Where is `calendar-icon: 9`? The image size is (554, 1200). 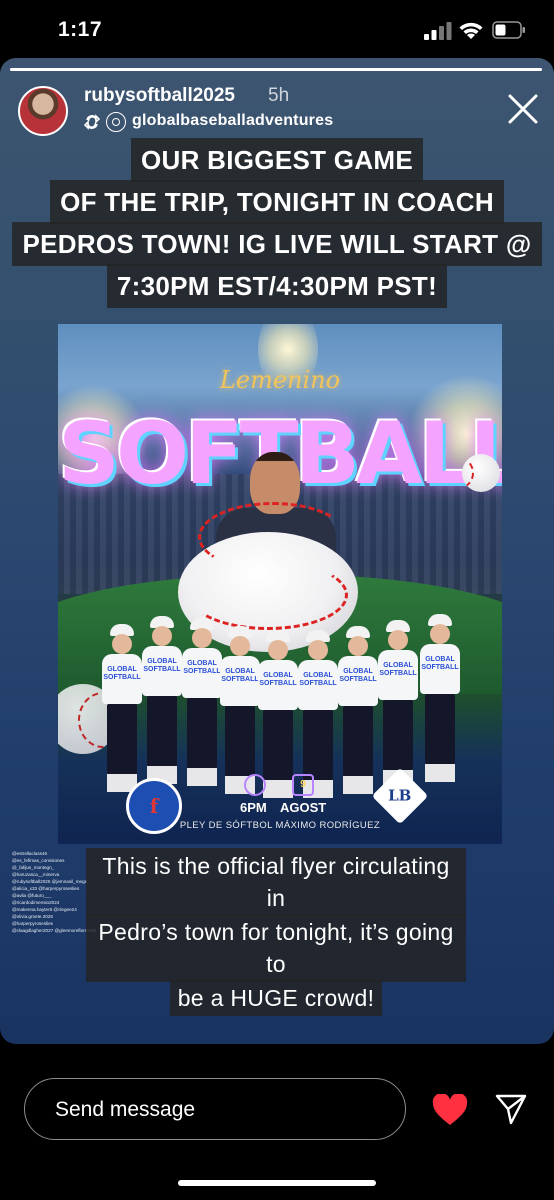 calendar-icon: 9 is located at coordinates (303, 785).